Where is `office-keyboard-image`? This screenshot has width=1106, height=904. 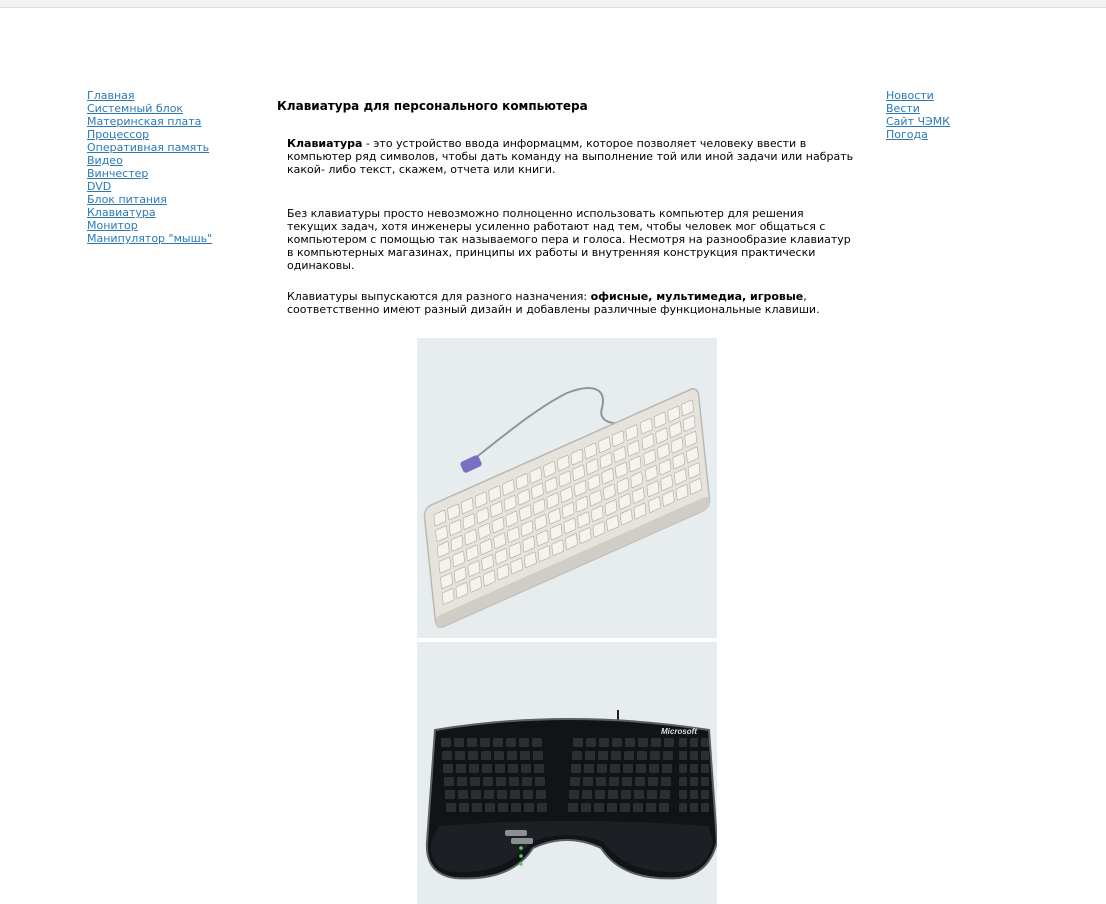 office-keyboard-image is located at coordinates (567, 488).